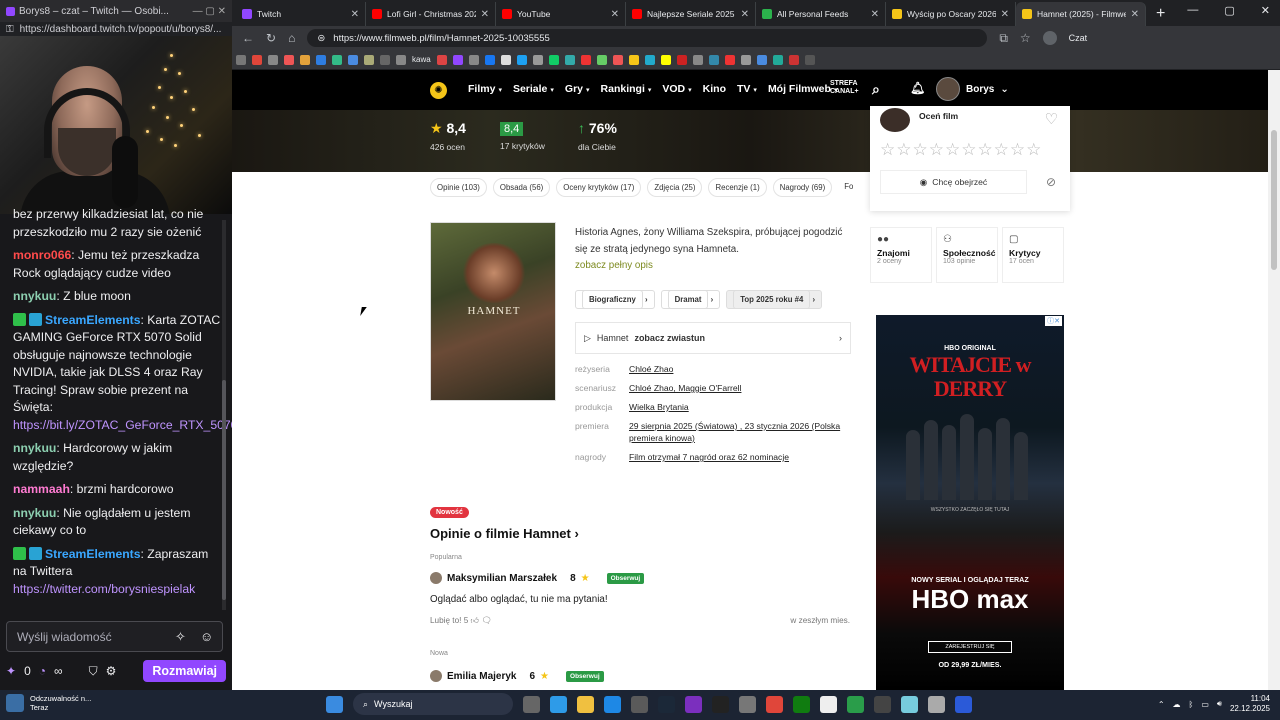 The width and height of the screenshot is (1280, 720). What do you see at coordinates (431, 14) in the screenshot?
I see `tab-lofi: Lofi Girl - Christmas 202 ✕` at bounding box center [431, 14].